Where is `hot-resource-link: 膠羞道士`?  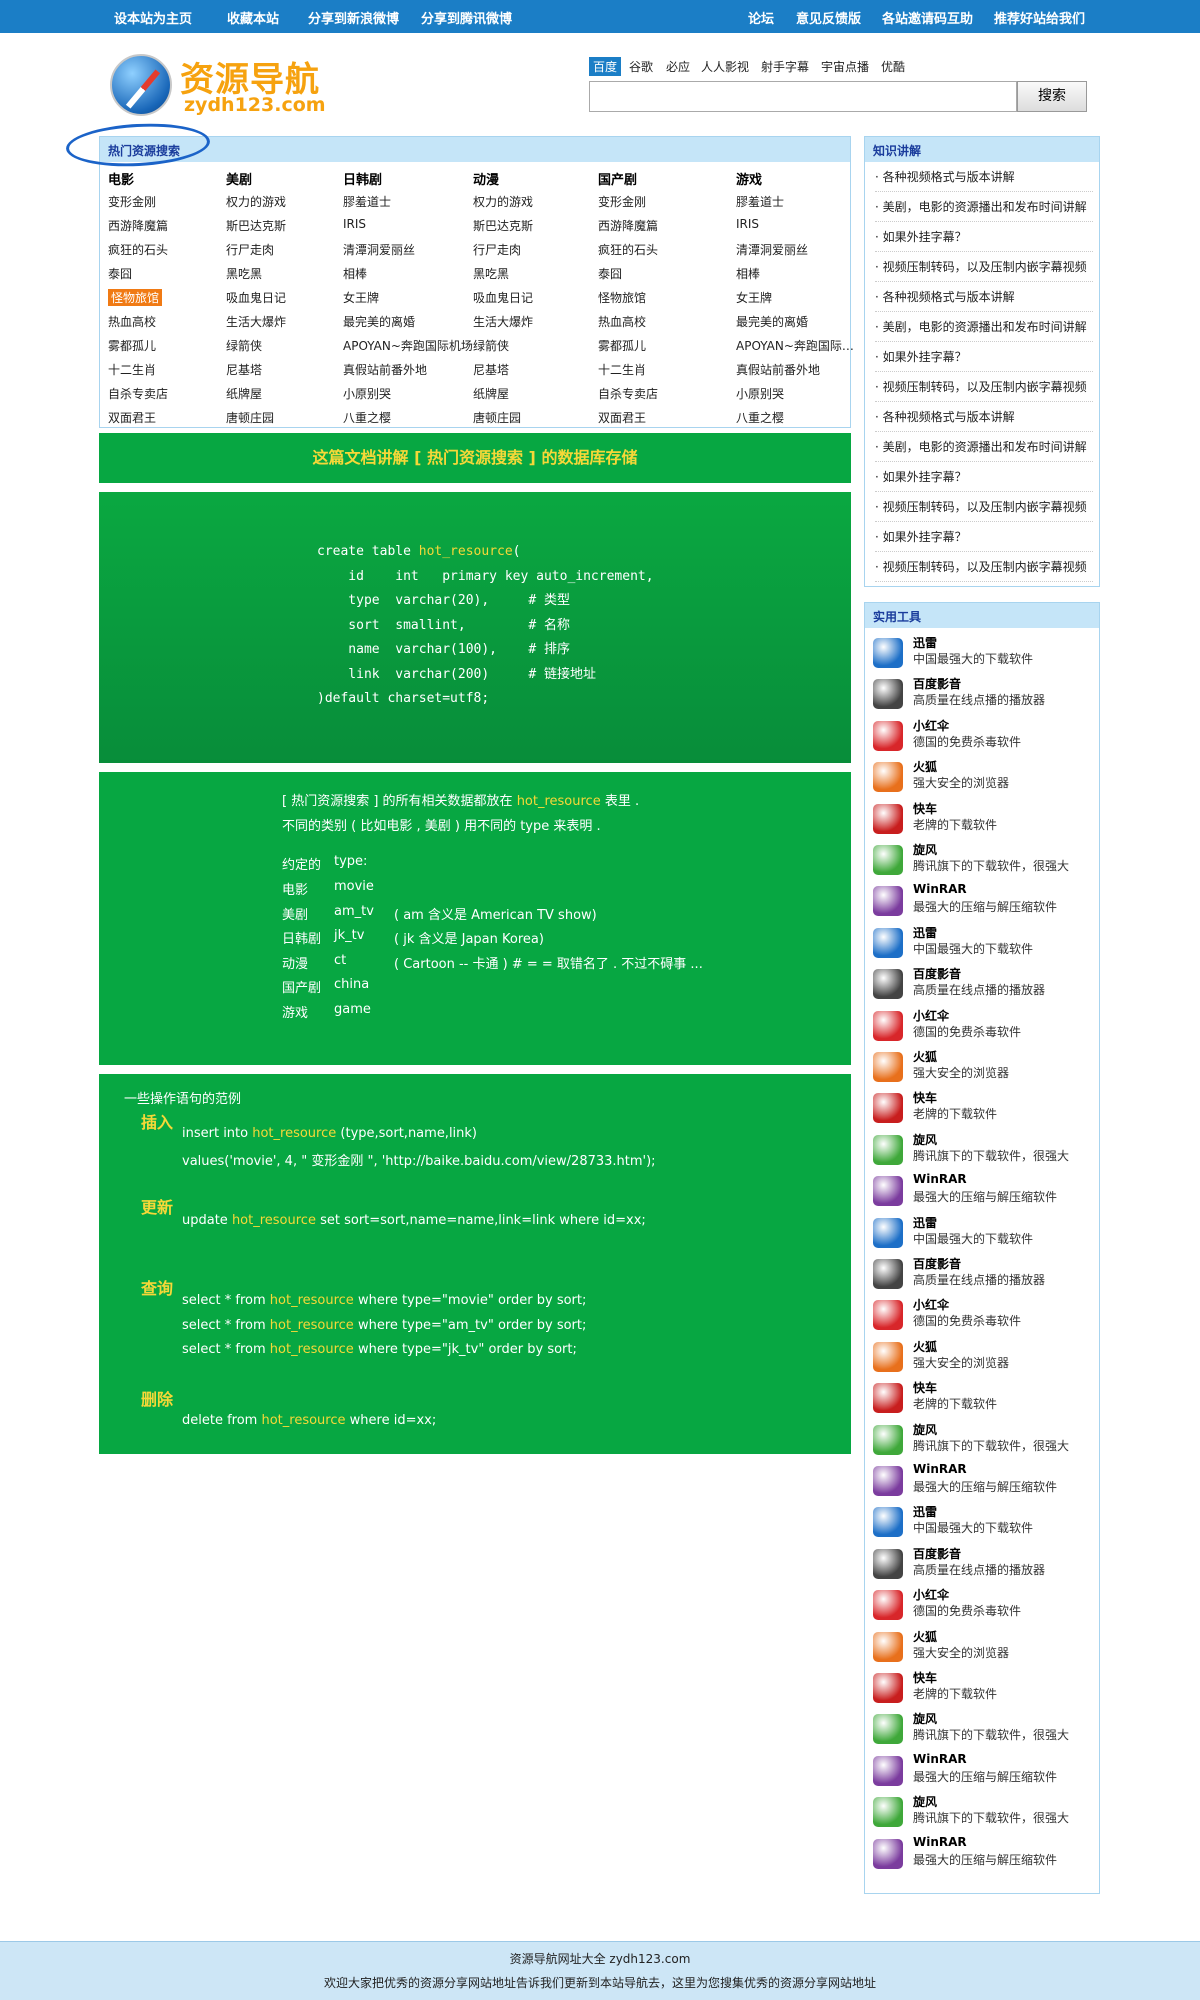 hot-resource-link: 膠羞道士 is located at coordinates (367, 201).